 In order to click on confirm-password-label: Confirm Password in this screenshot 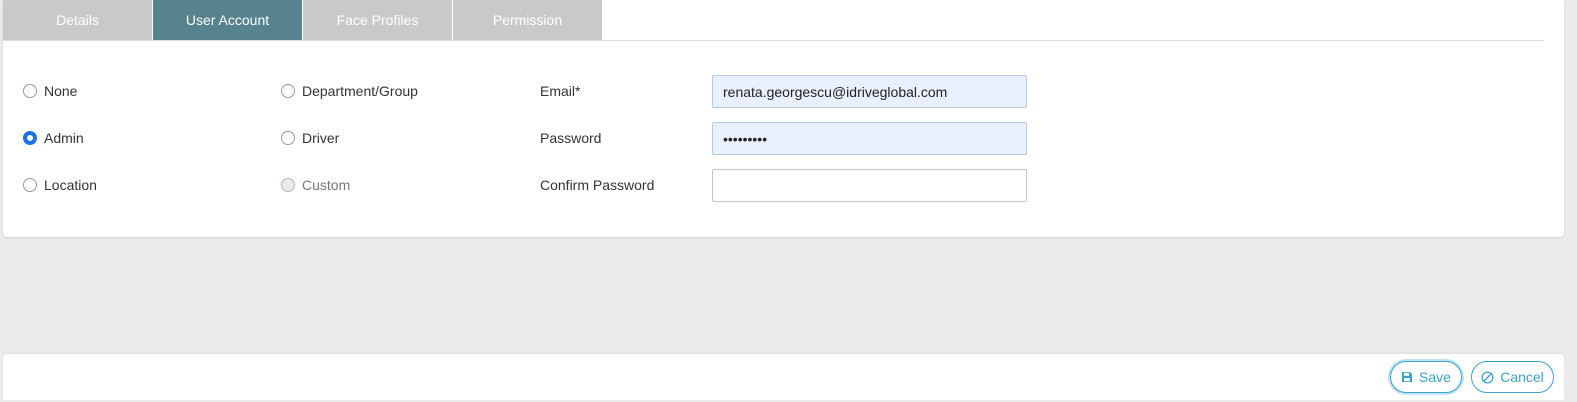, I will do `click(597, 185)`.